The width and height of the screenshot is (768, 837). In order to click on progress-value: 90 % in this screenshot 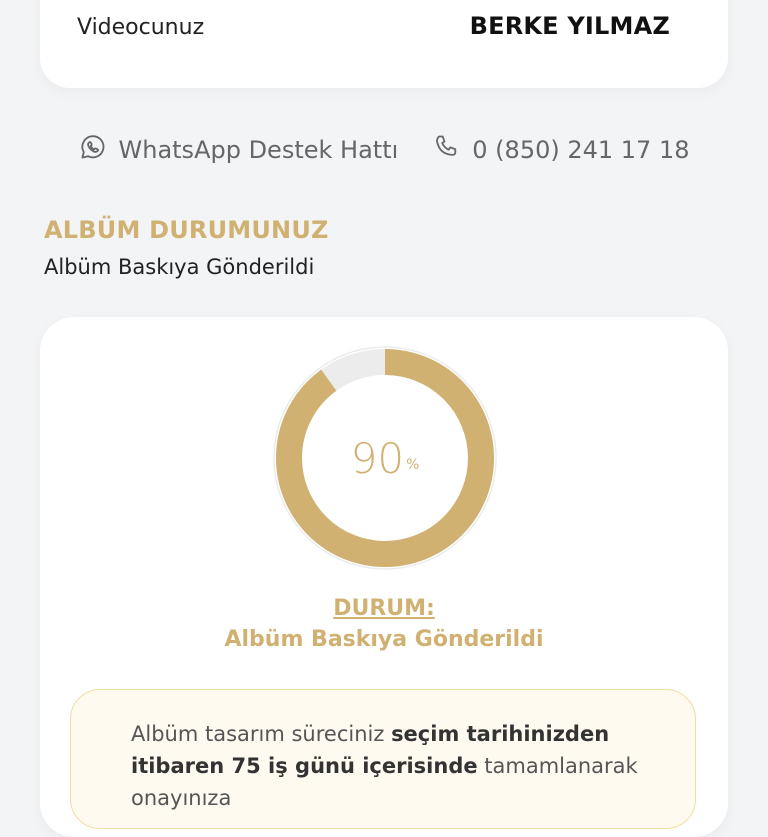, I will do `click(385, 458)`.